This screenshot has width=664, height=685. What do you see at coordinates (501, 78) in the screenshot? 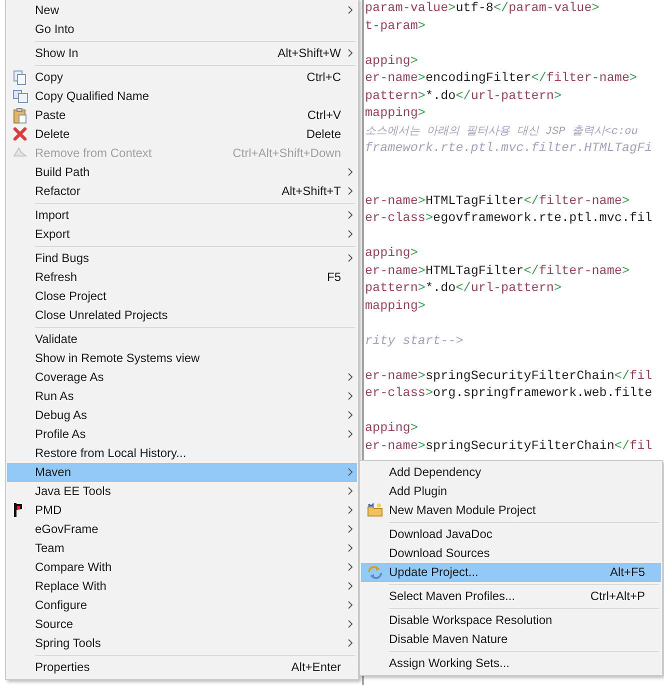
I see `code-line: er-name>encodingFilter</filter-name>` at bounding box center [501, 78].